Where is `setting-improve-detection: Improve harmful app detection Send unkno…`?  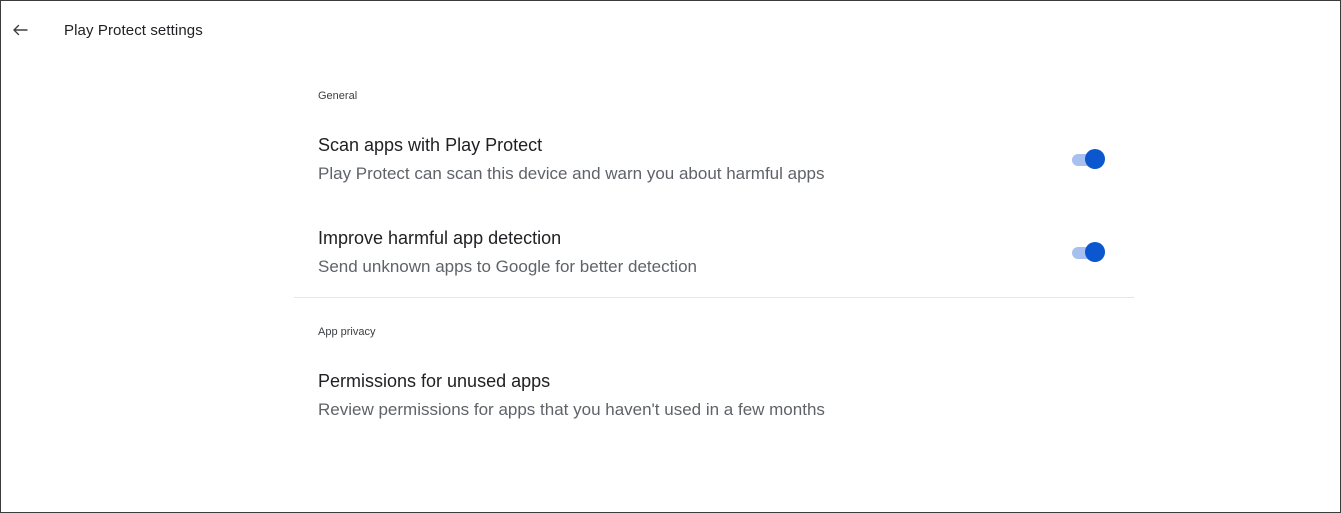 setting-improve-detection: Improve harmful app detection Send unkno… is located at coordinates (714, 256).